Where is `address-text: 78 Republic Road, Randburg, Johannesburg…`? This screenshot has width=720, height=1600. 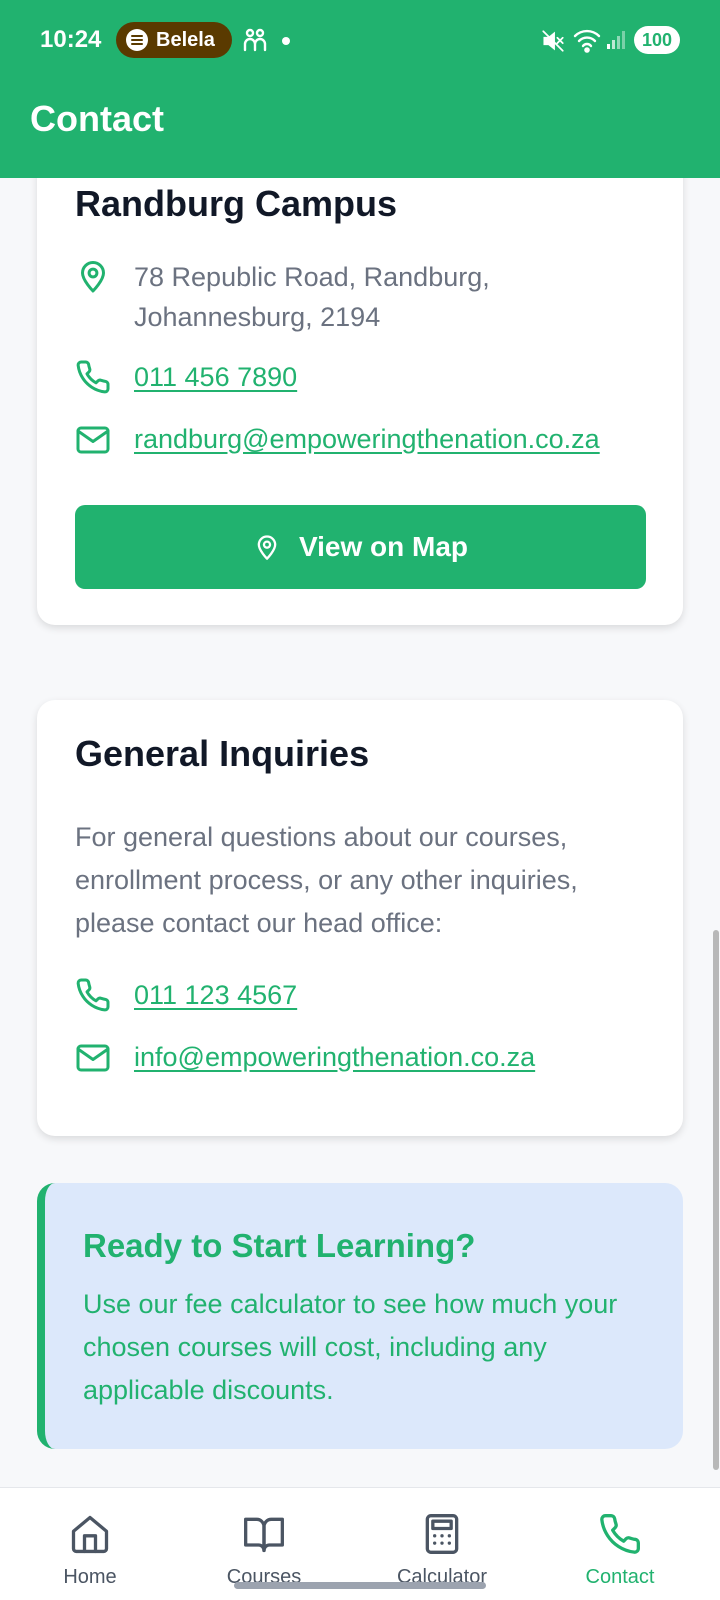 address-text: 78 Republic Road, Randburg, Johannesburg… is located at coordinates (312, 297).